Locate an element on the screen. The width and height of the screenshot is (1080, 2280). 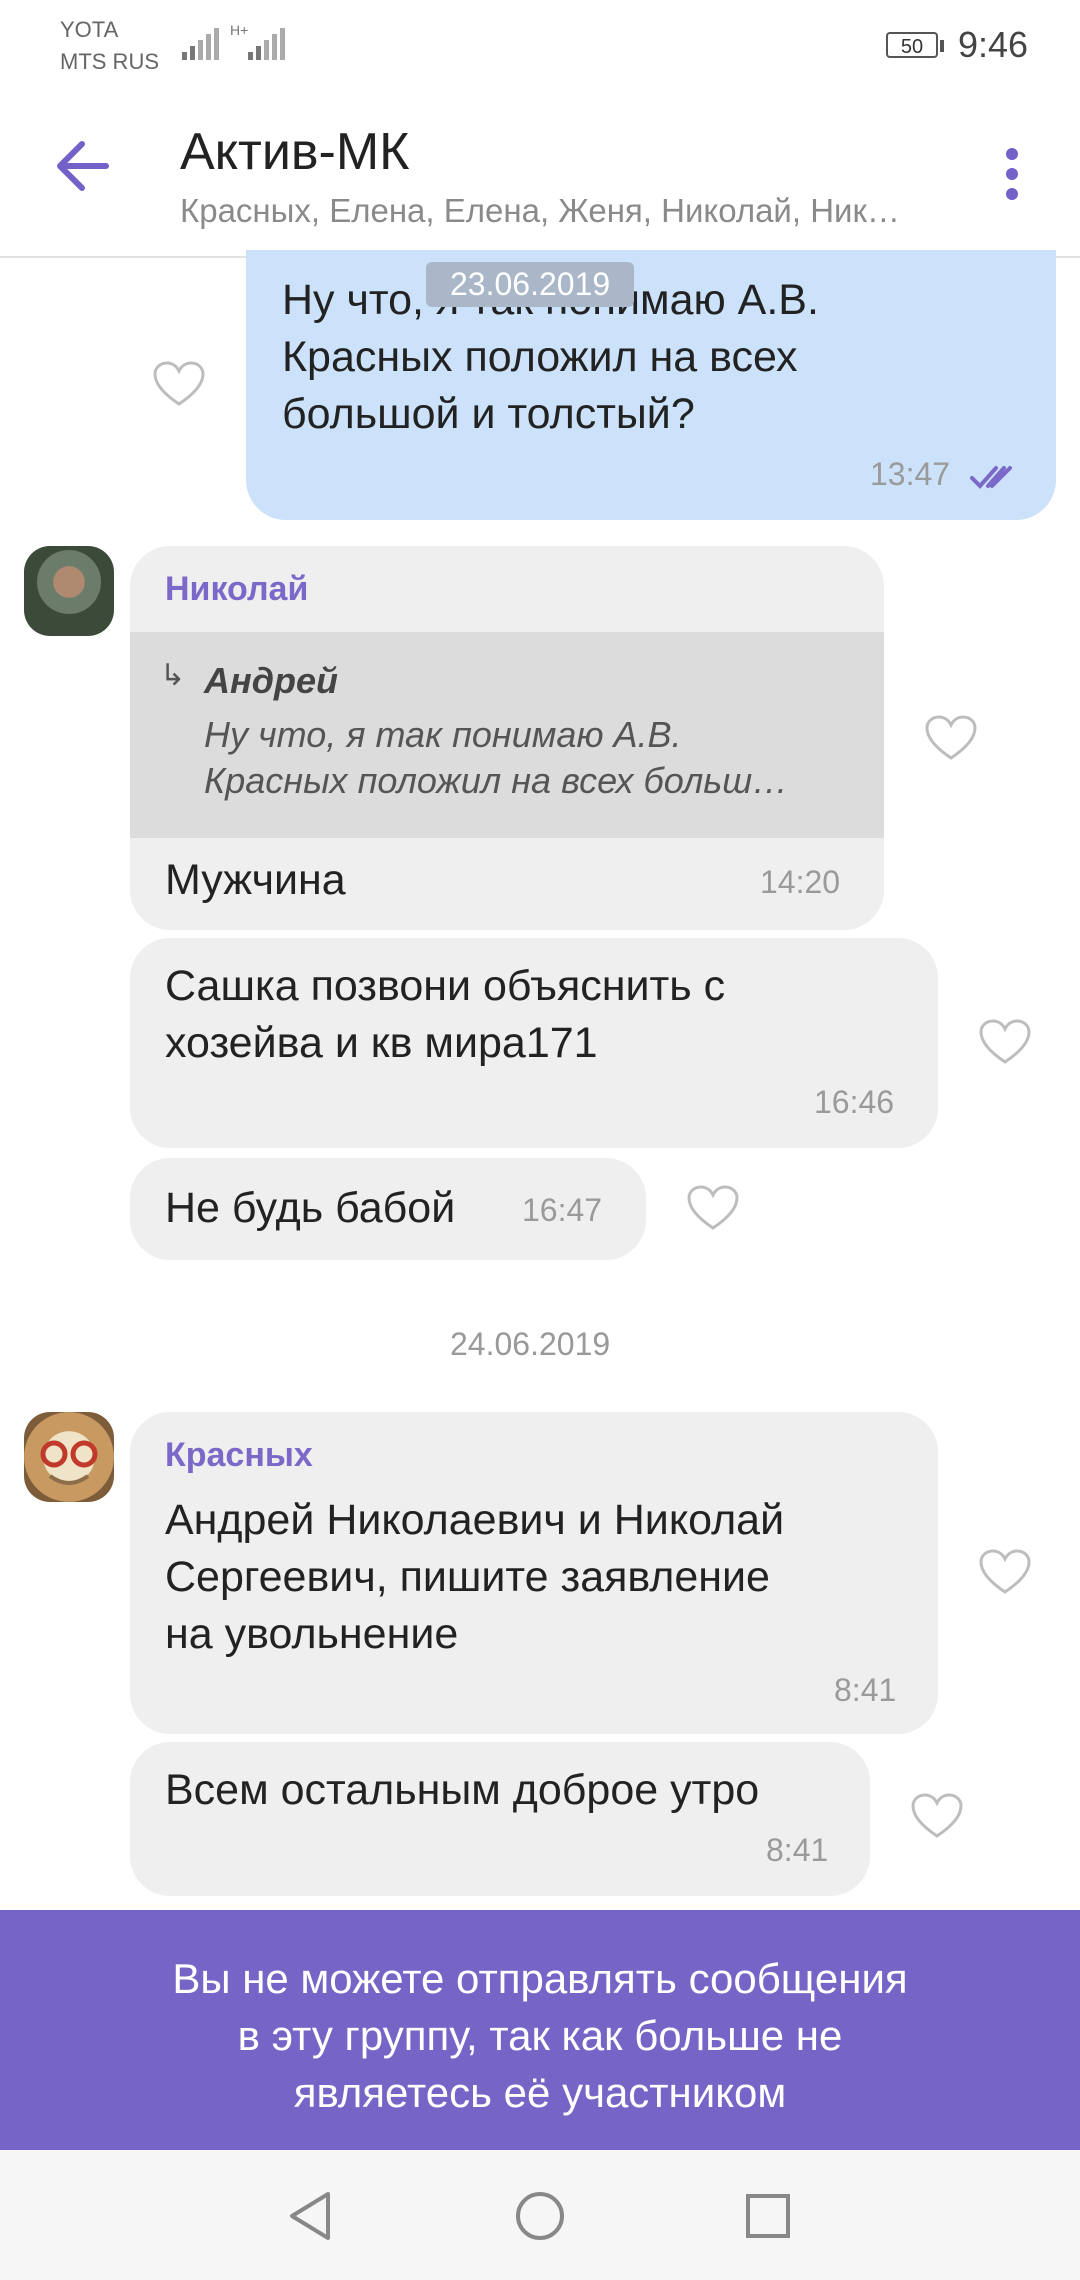
carrier-1: YOTA is located at coordinates (89, 29).